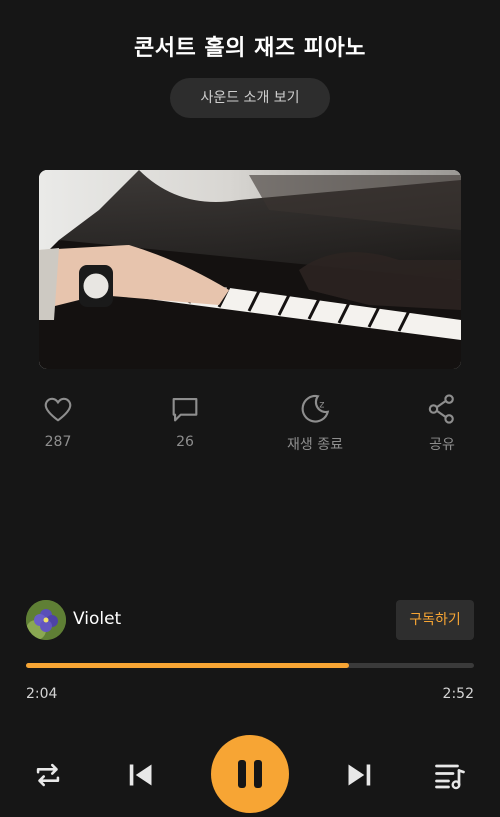 This screenshot has width=500, height=817. I want to click on previous-button, so click(141, 777).